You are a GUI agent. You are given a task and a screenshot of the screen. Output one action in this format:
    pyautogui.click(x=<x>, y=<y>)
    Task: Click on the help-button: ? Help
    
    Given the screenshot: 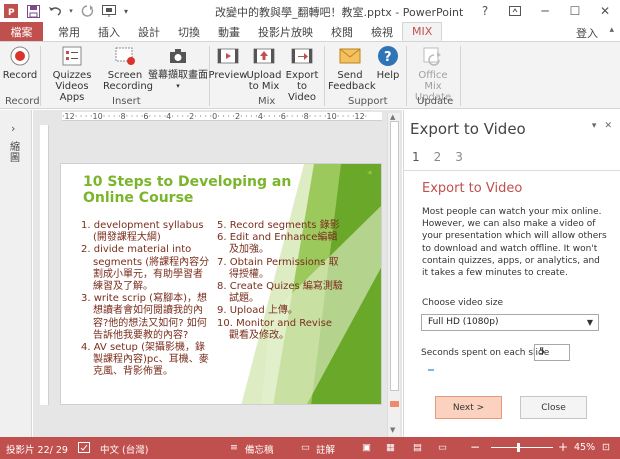 What is the action you would take?
    pyautogui.click(x=388, y=63)
    